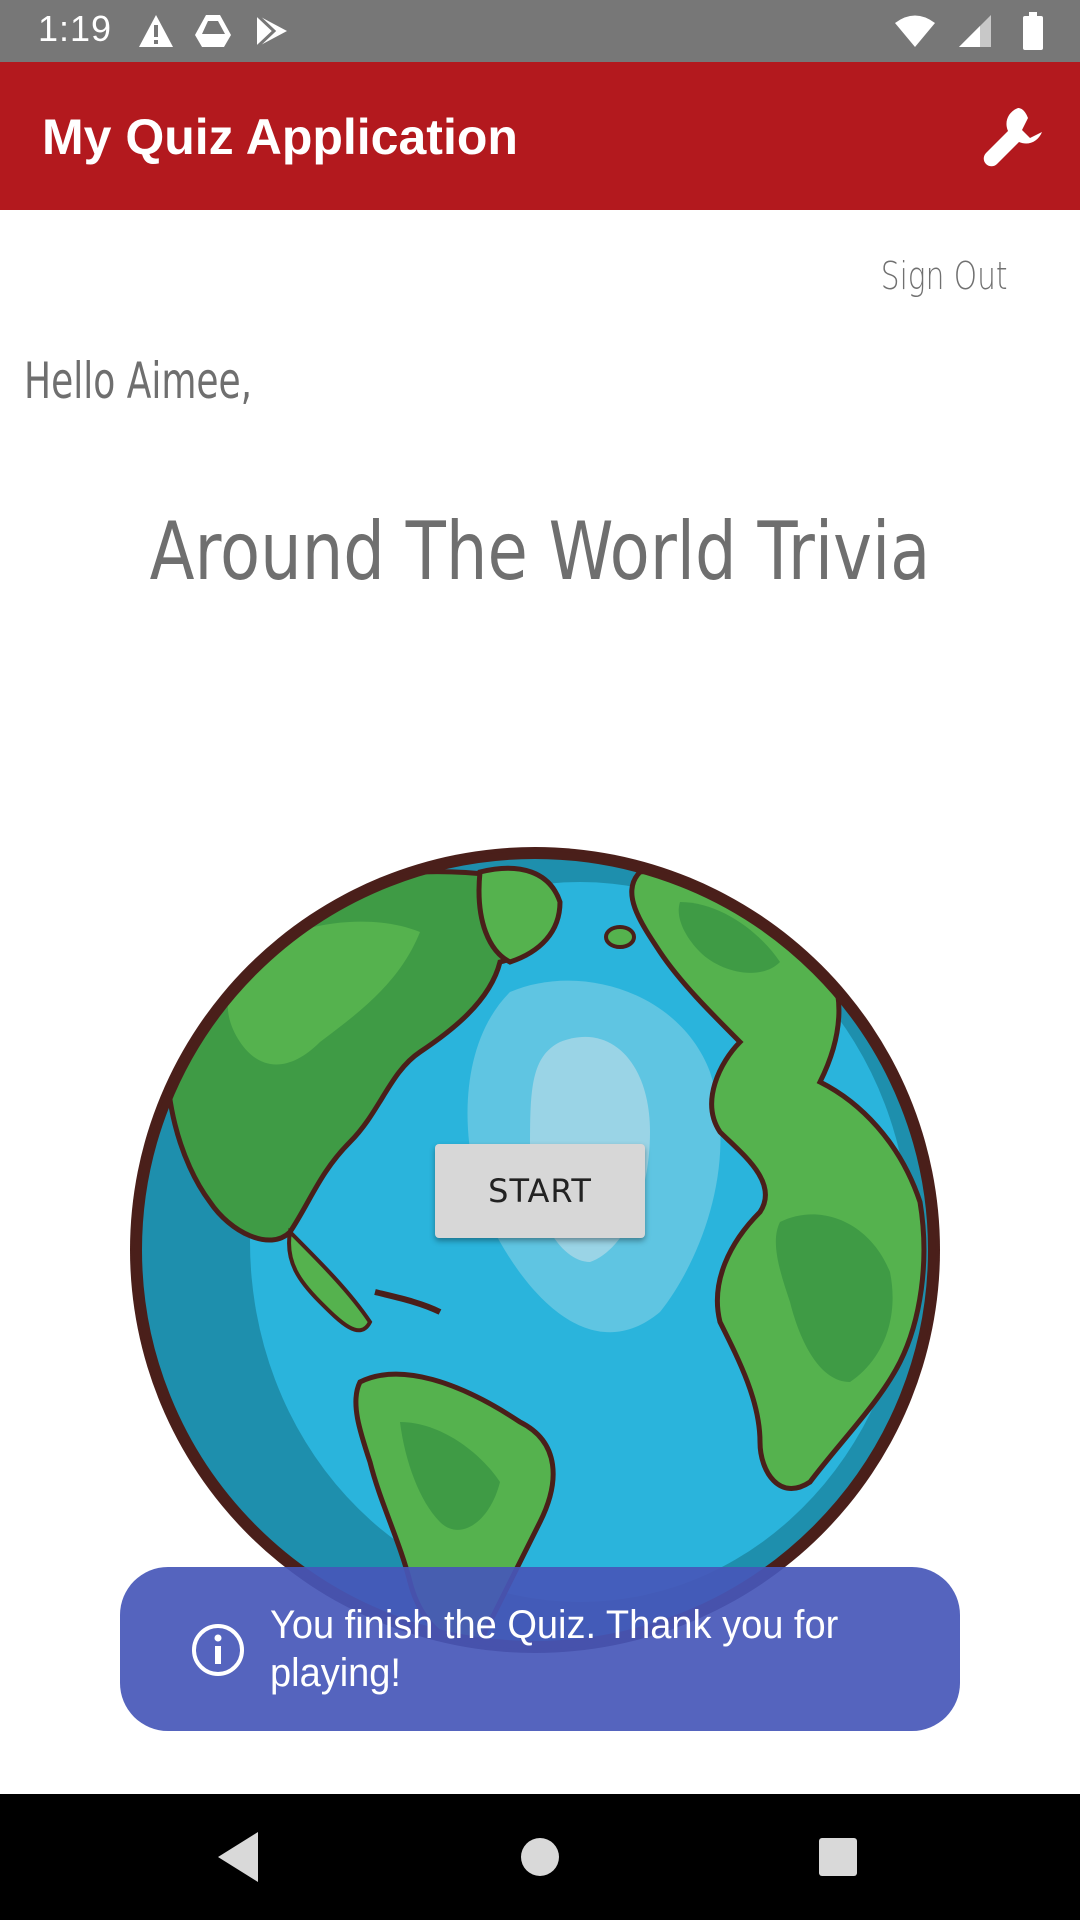 This screenshot has width=1080, height=1920. I want to click on sign-out-link: Sign Out, so click(944, 276).